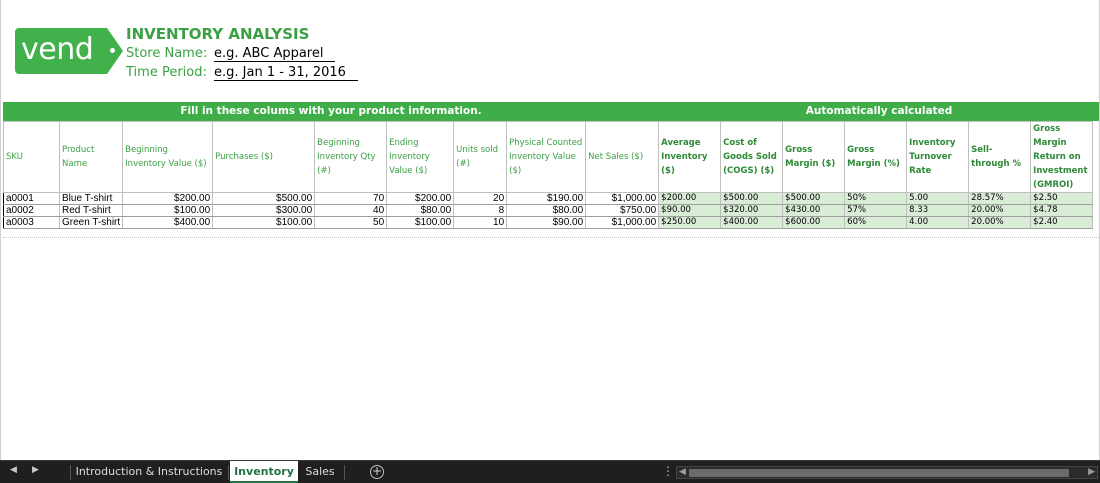  What do you see at coordinates (814, 222) in the screenshot?
I see `cell-gross-margin-dollars: $600.00` at bounding box center [814, 222].